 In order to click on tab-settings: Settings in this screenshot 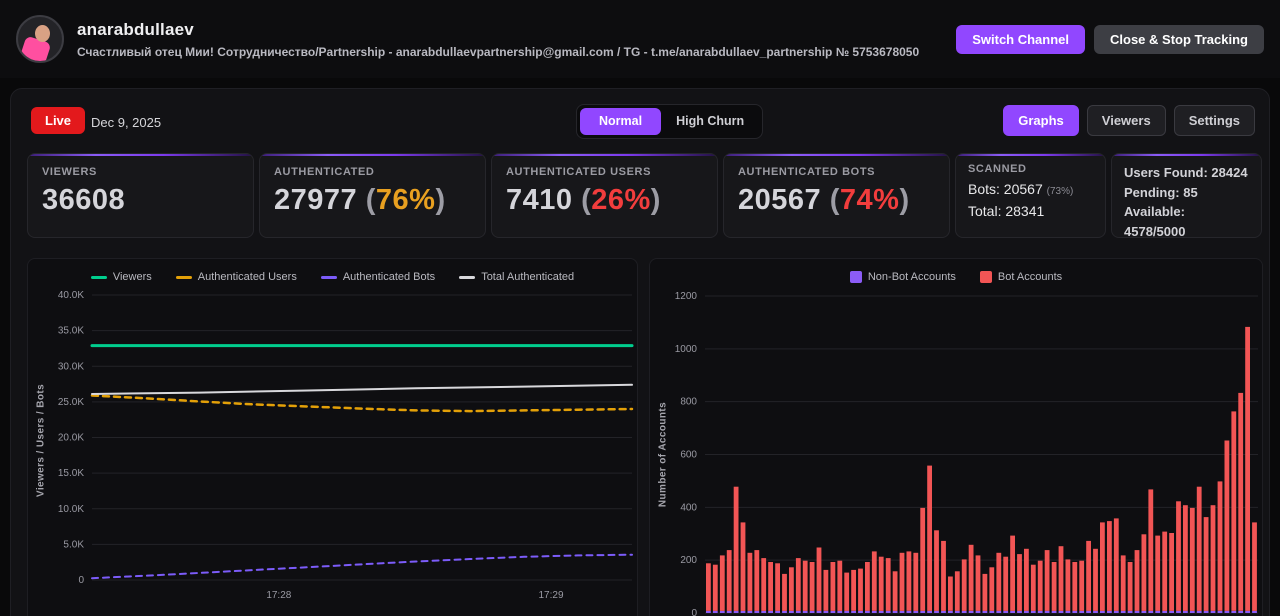, I will do `click(1214, 120)`.